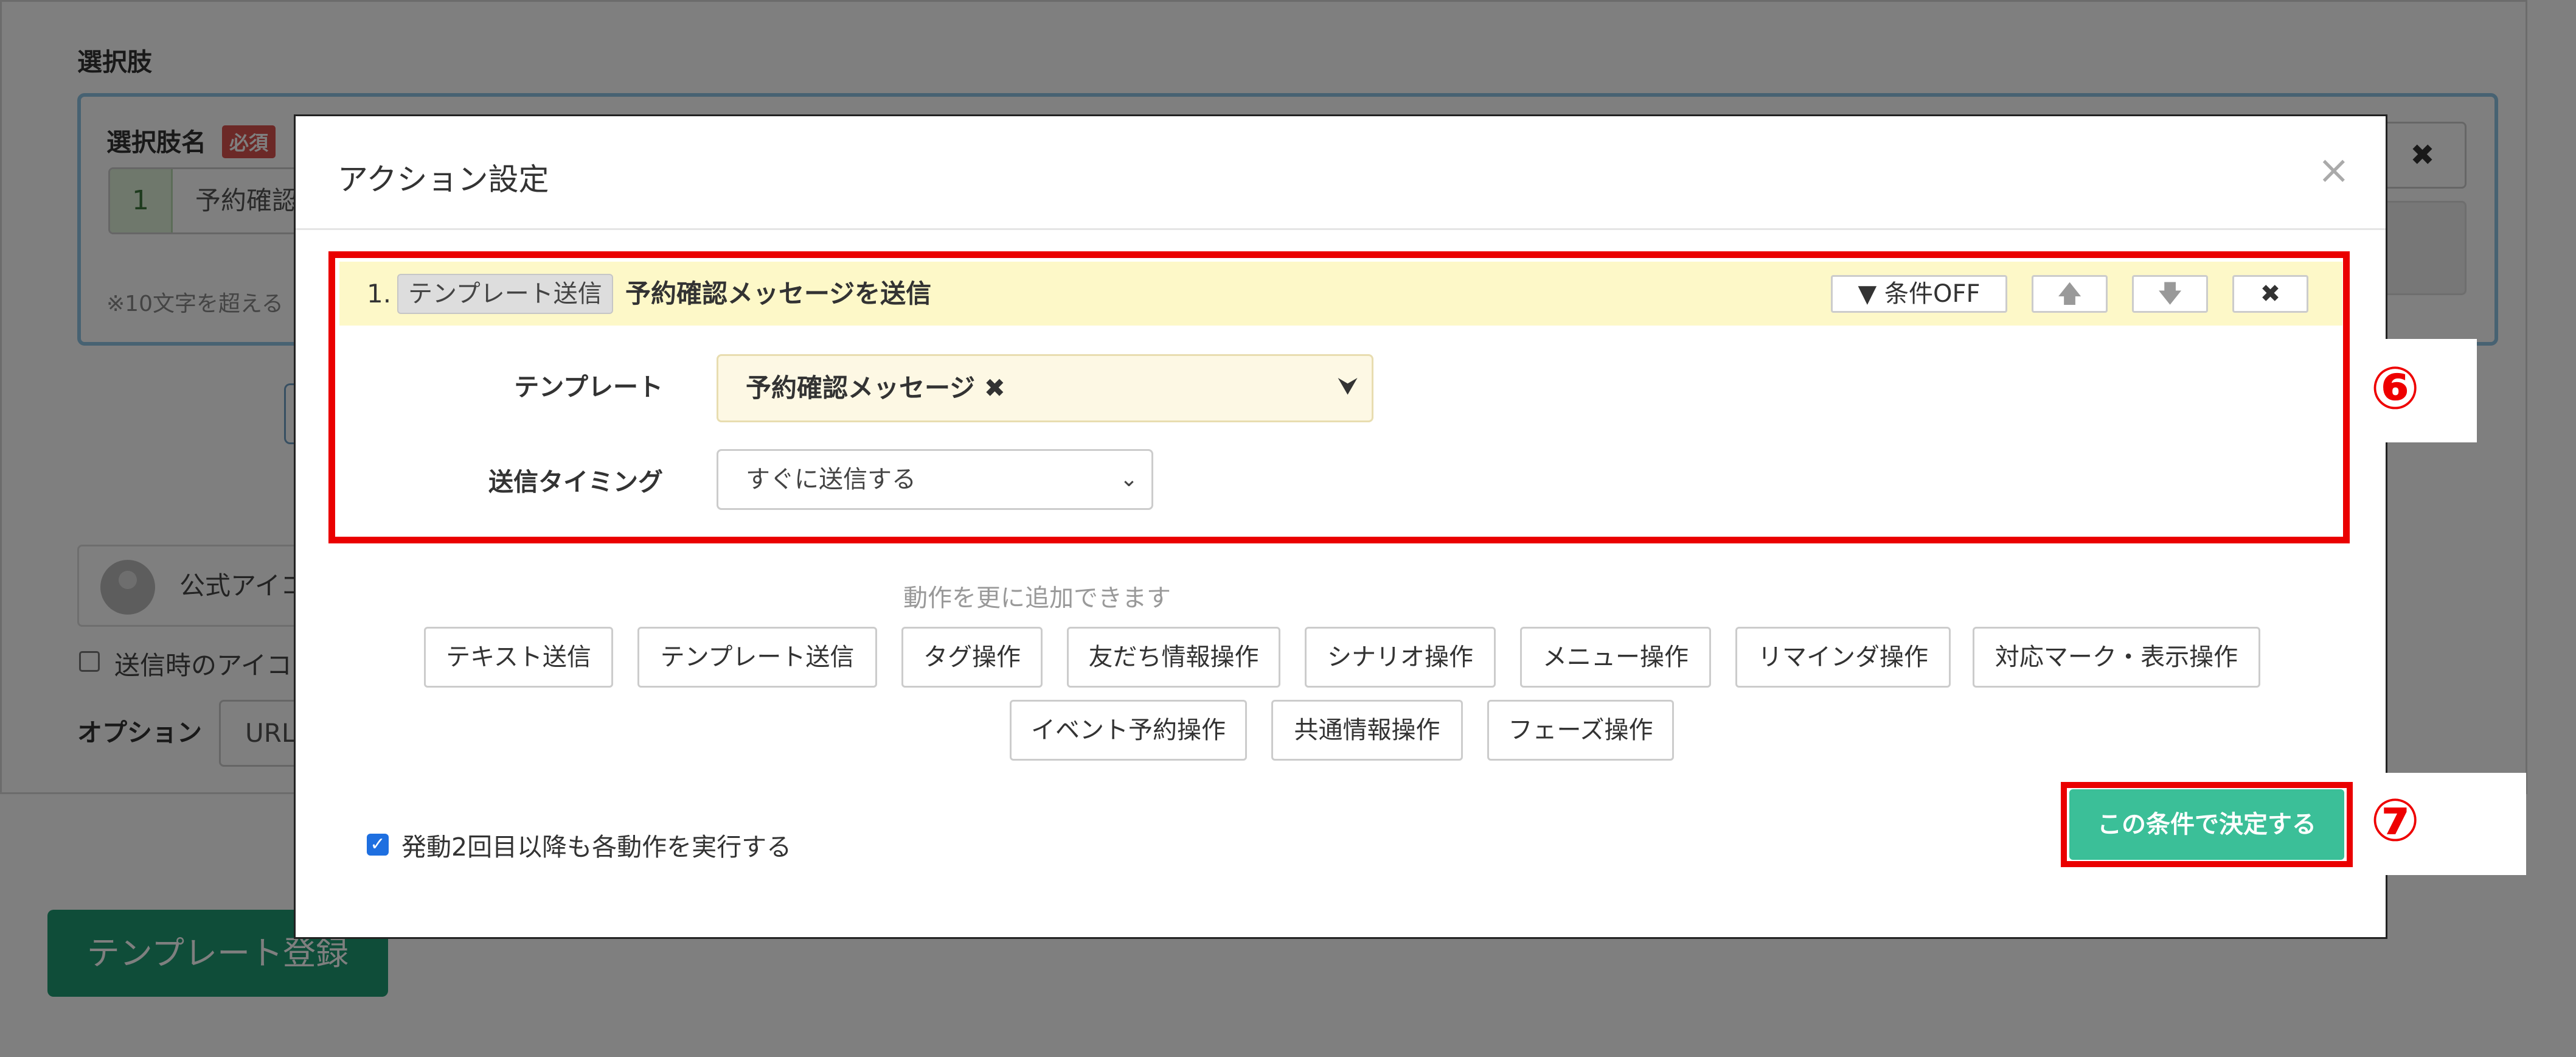 The width and height of the screenshot is (2576, 1057). What do you see at coordinates (518, 657) in the screenshot?
I see `add-text-send-button: テキスト送信` at bounding box center [518, 657].